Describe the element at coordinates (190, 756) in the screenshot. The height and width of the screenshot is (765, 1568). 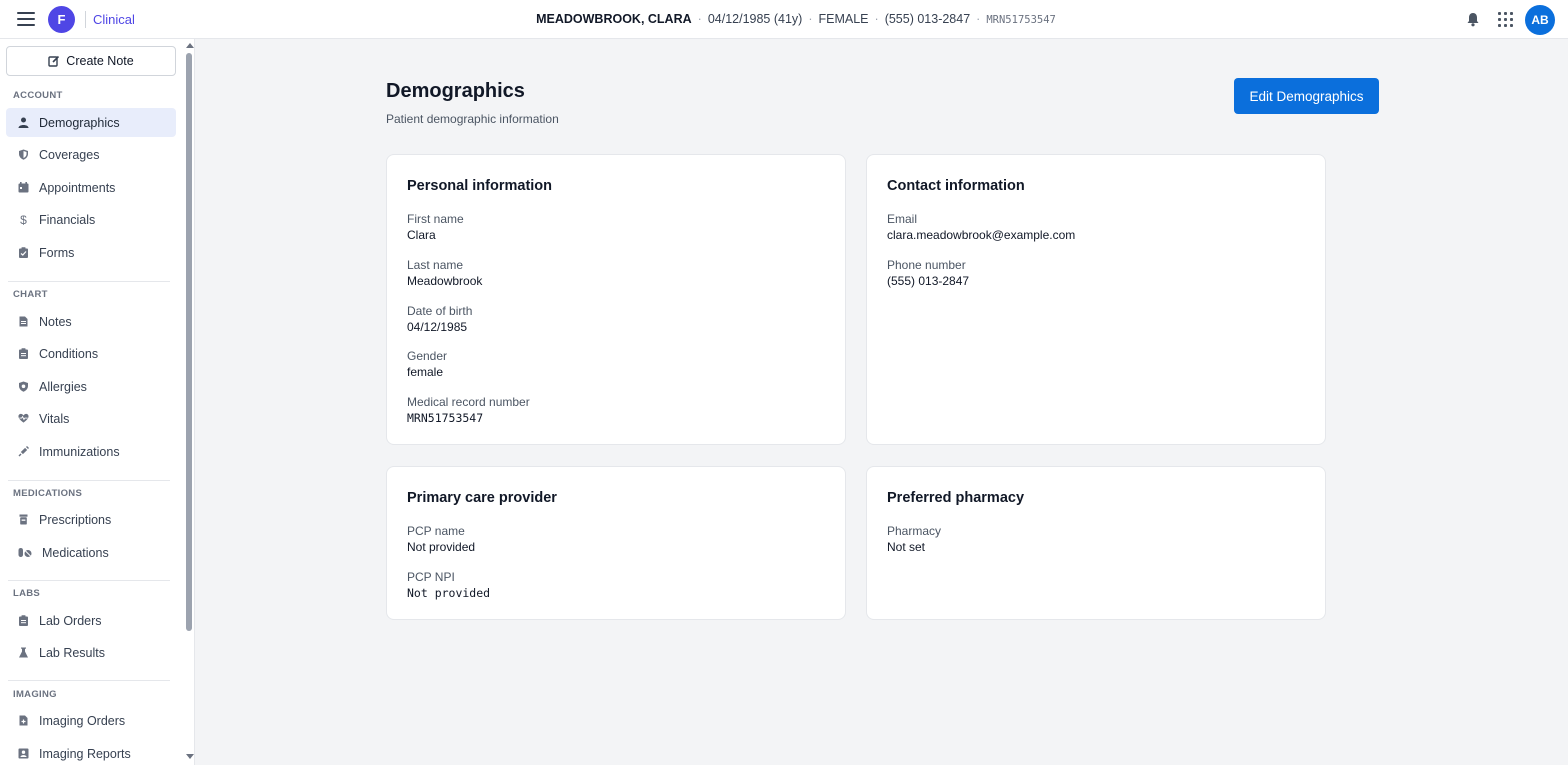
I see `scroll-down-arrow-icon` at that location.